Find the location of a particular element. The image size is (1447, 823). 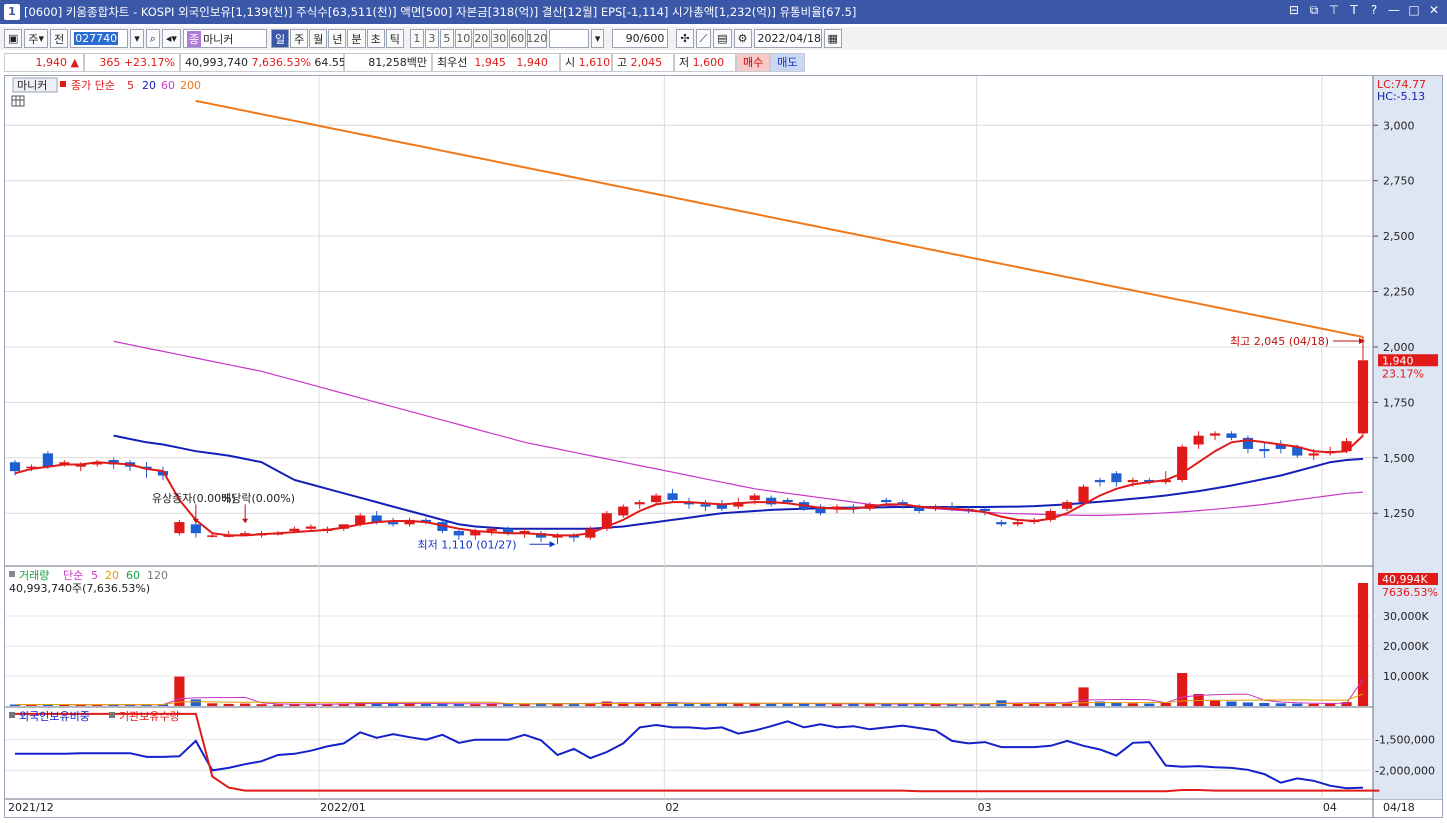

custom-period-input is located at coordinates (568, 38).